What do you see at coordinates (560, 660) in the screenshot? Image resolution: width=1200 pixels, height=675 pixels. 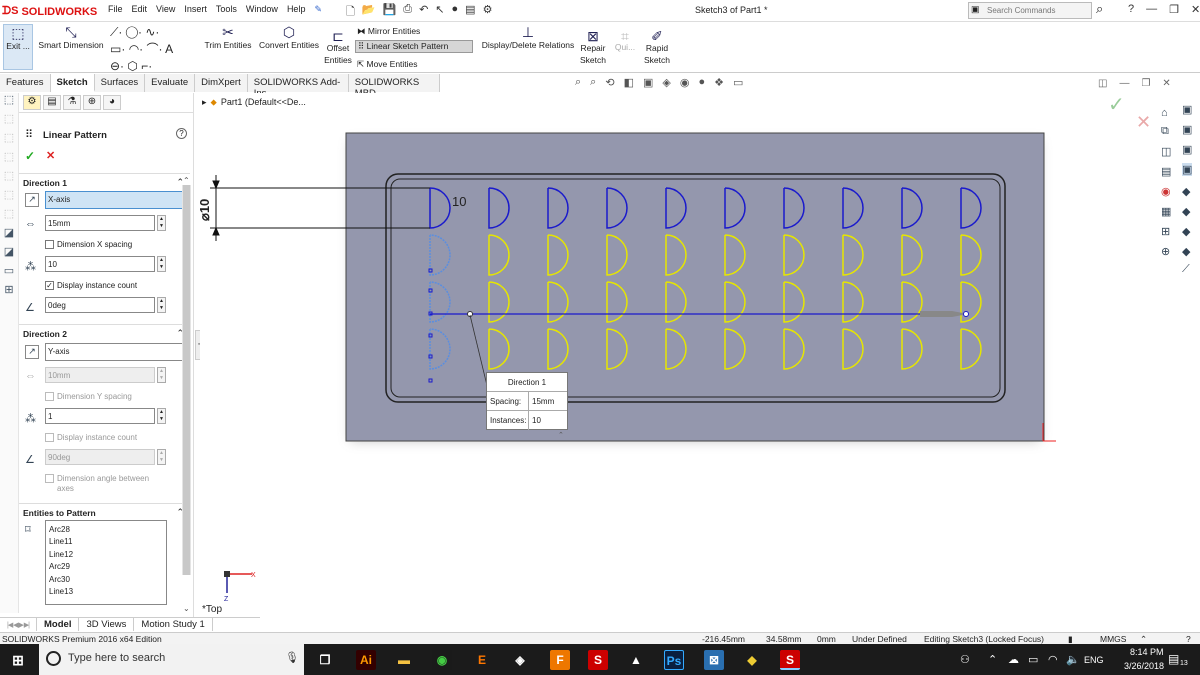 I see `app-f-icon: F` at bounding box center [560, 660].